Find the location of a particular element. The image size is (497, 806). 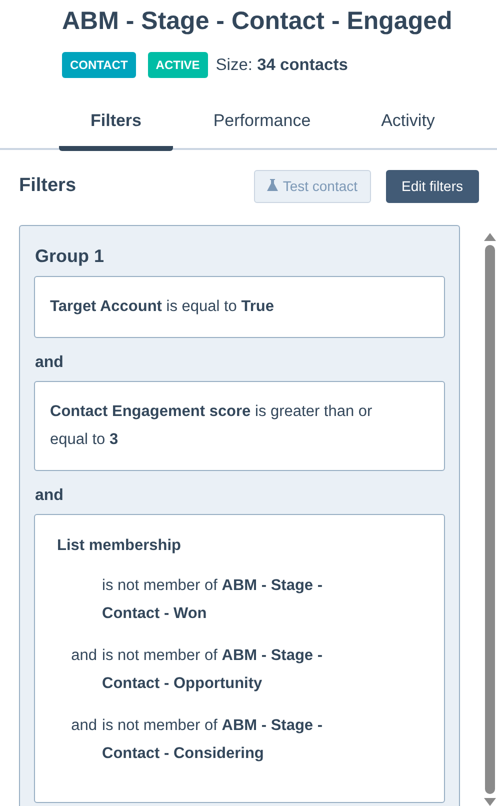

filter-condition: Target Account is equal to True is located at coordinates (239, 307).